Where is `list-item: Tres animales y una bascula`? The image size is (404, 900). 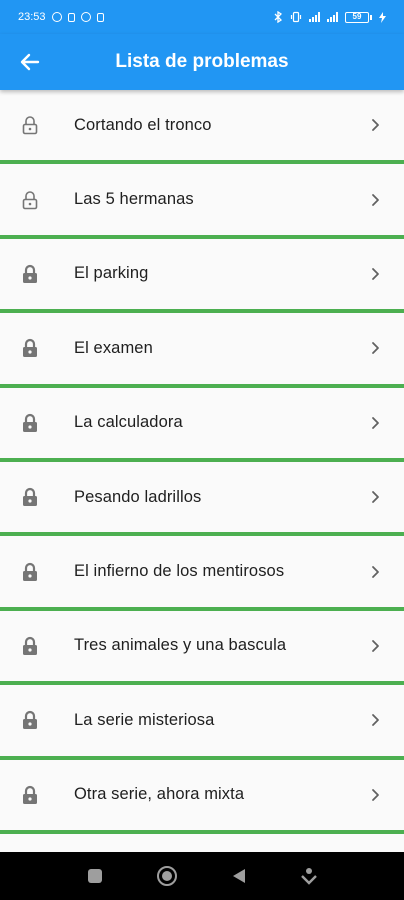 list-item: Tres animales y una bascula is located at coordinates (202, 648).